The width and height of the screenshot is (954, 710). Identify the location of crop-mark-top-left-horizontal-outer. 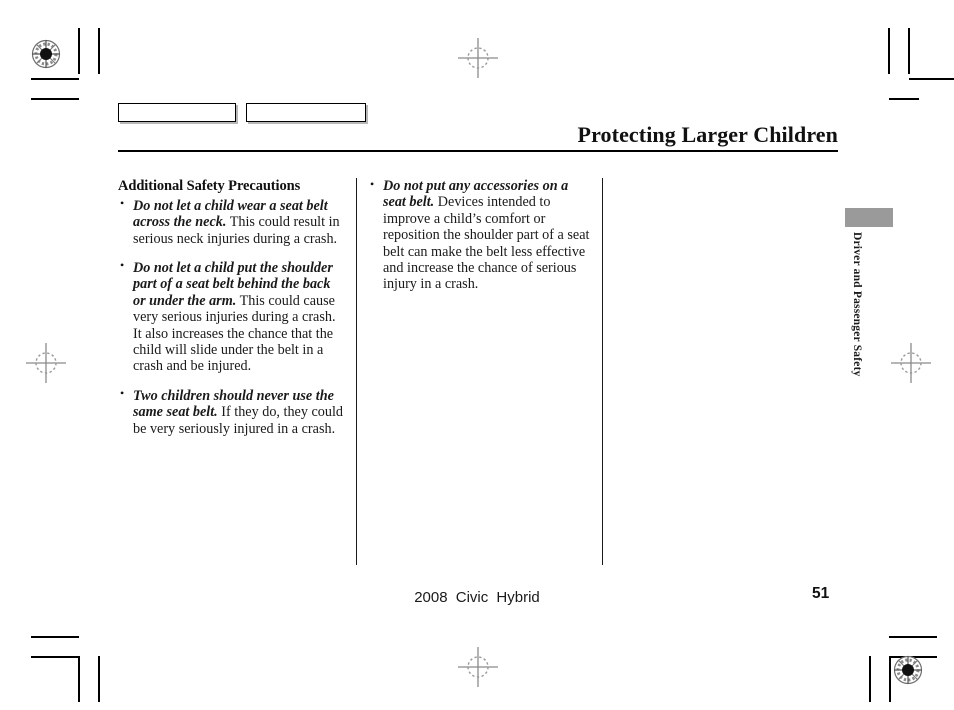
(55, 99).